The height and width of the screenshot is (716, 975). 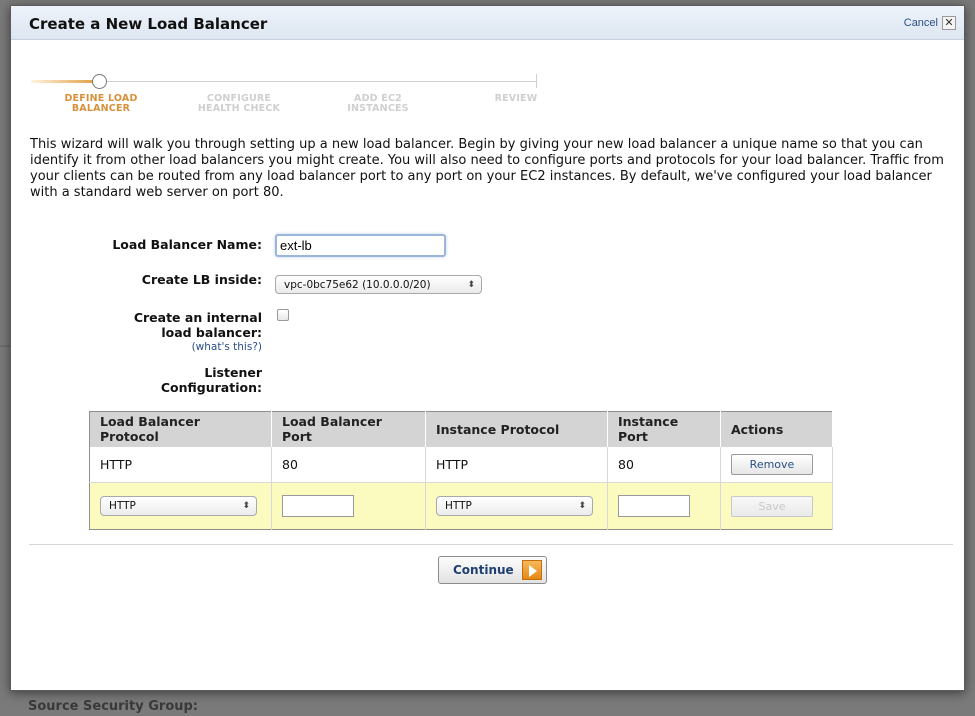 I want to click on step-label-line1: REVIEW, so click(x=516, y=98).